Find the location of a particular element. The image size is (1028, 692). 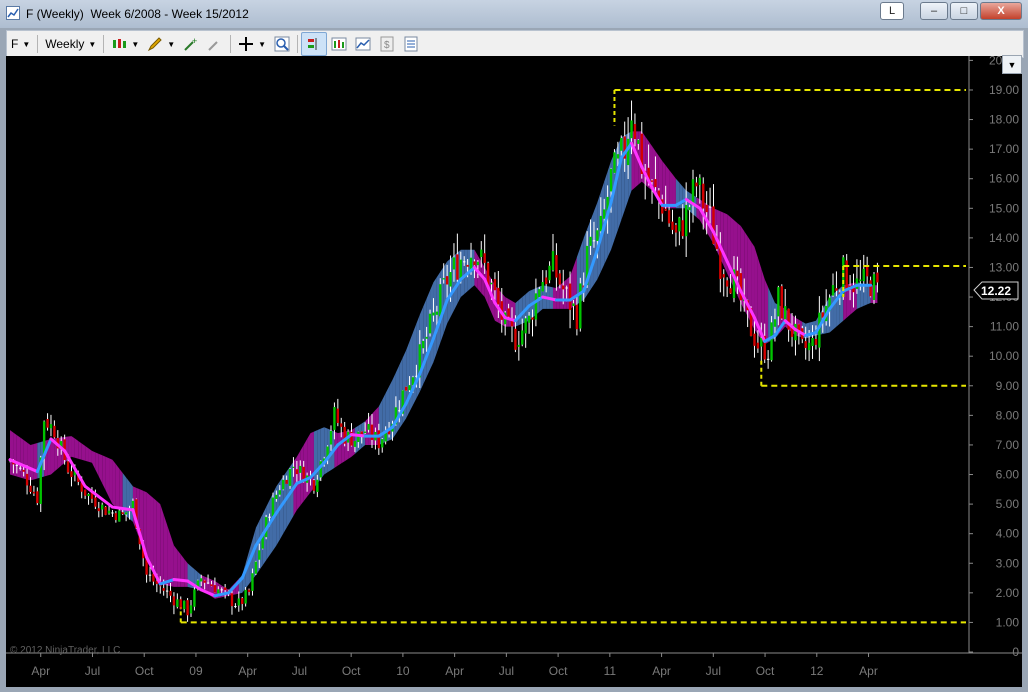

window-controls: L – □ X is located at coordinates (951, 11).